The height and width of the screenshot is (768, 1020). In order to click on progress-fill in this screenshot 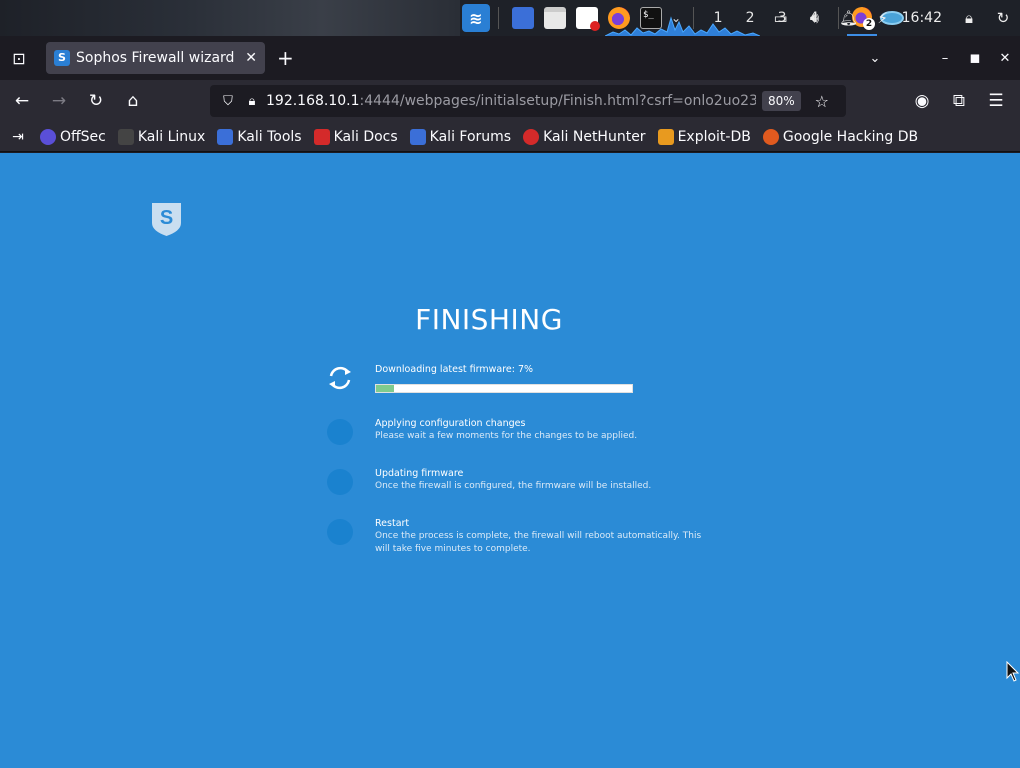, I will do `click(385, 388)`.